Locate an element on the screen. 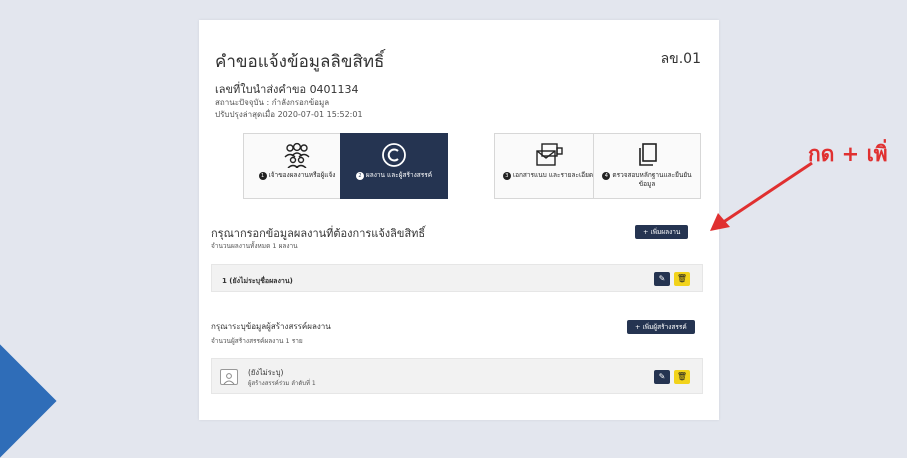 The height and width of the screenshot is (458, 907). creators-section-title: กรุณาระบุข้อมูลผู้สร้างสรรค์ผลงาน is located at coordinates (271, 326).